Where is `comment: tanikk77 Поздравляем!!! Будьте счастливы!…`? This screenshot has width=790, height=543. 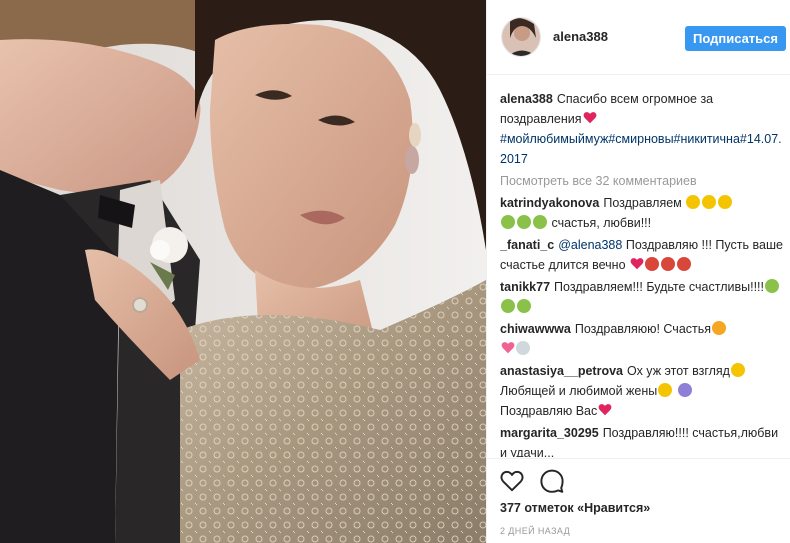 comment: tanikk77 Поздравляем!!! Будьте счастливы!… is located at coordinates (641, 297).